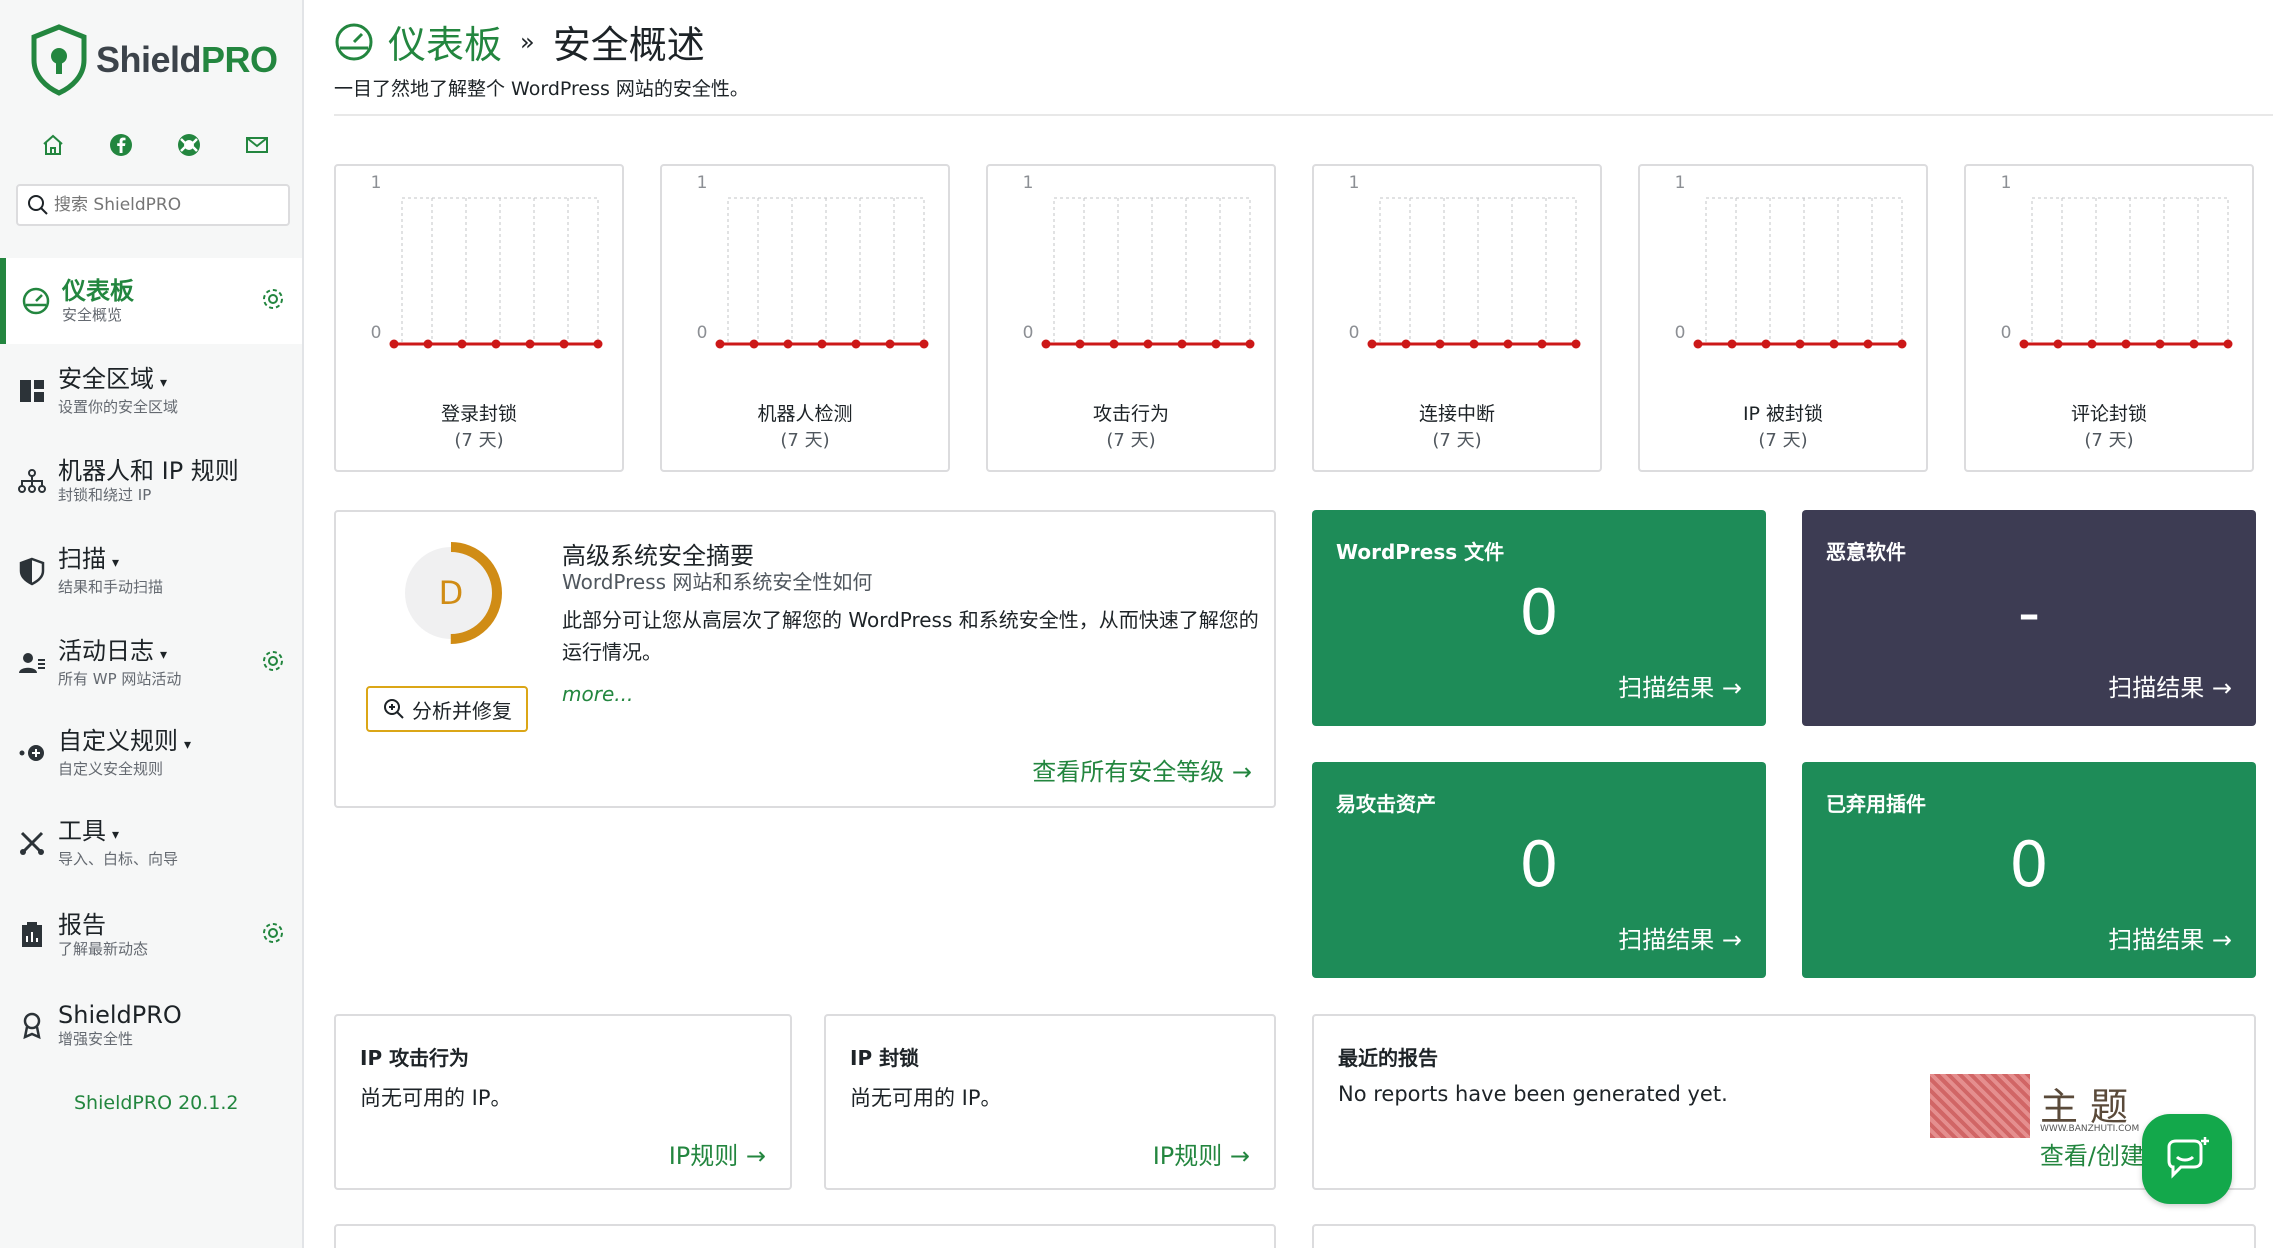  Describe the element at coordinates (885, 1058) in the screenshot. I see `card-title: IP 封锁` at that location.